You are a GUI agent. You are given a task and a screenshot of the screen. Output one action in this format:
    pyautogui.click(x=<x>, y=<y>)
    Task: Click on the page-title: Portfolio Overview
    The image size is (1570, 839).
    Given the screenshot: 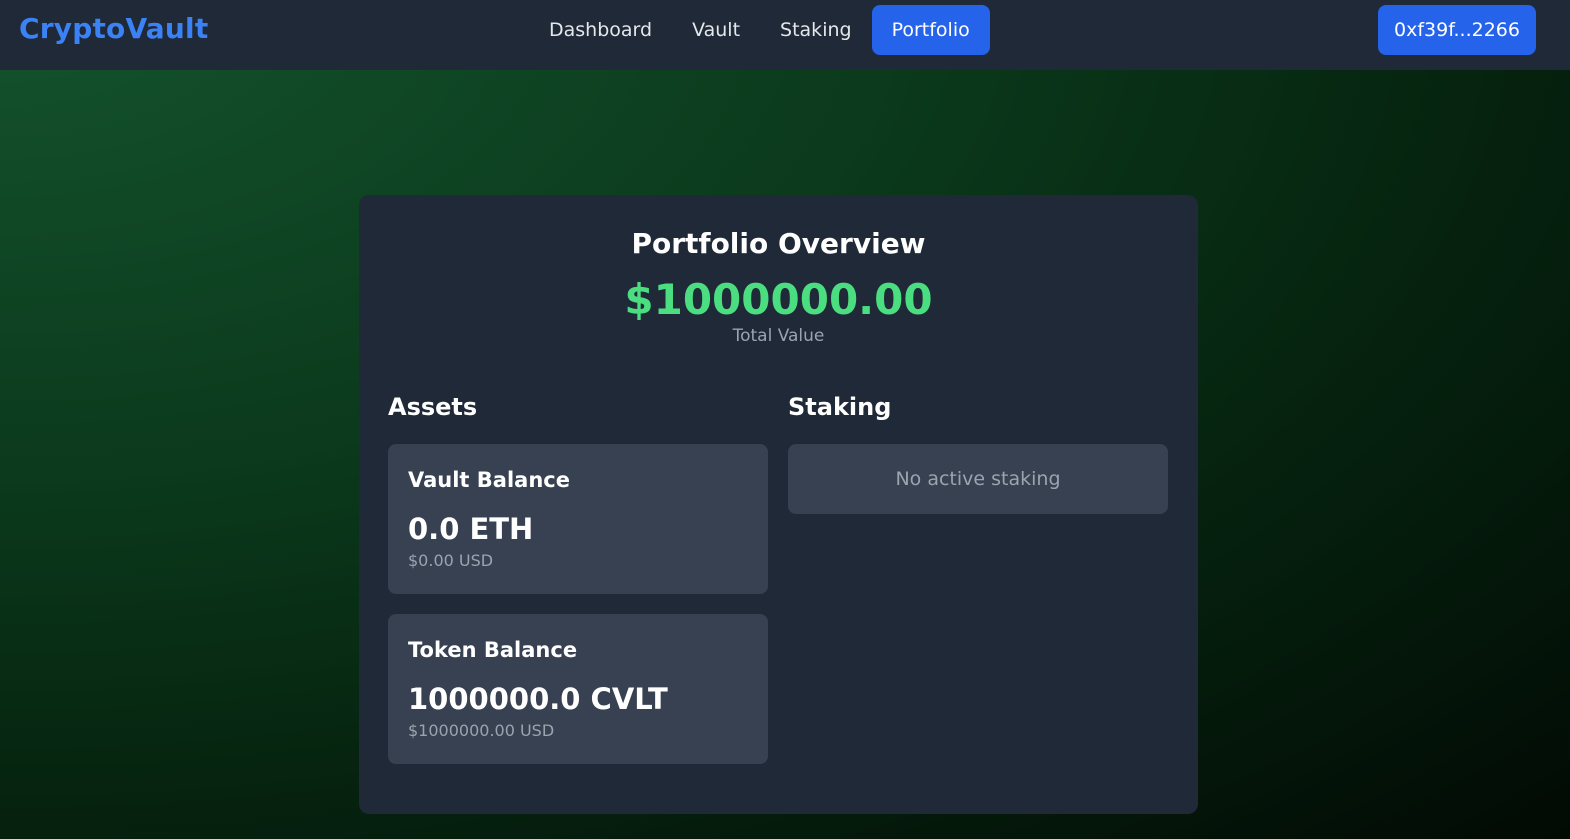 What is the action you would take?
    pyautogui.click(x=778, y=243)
    